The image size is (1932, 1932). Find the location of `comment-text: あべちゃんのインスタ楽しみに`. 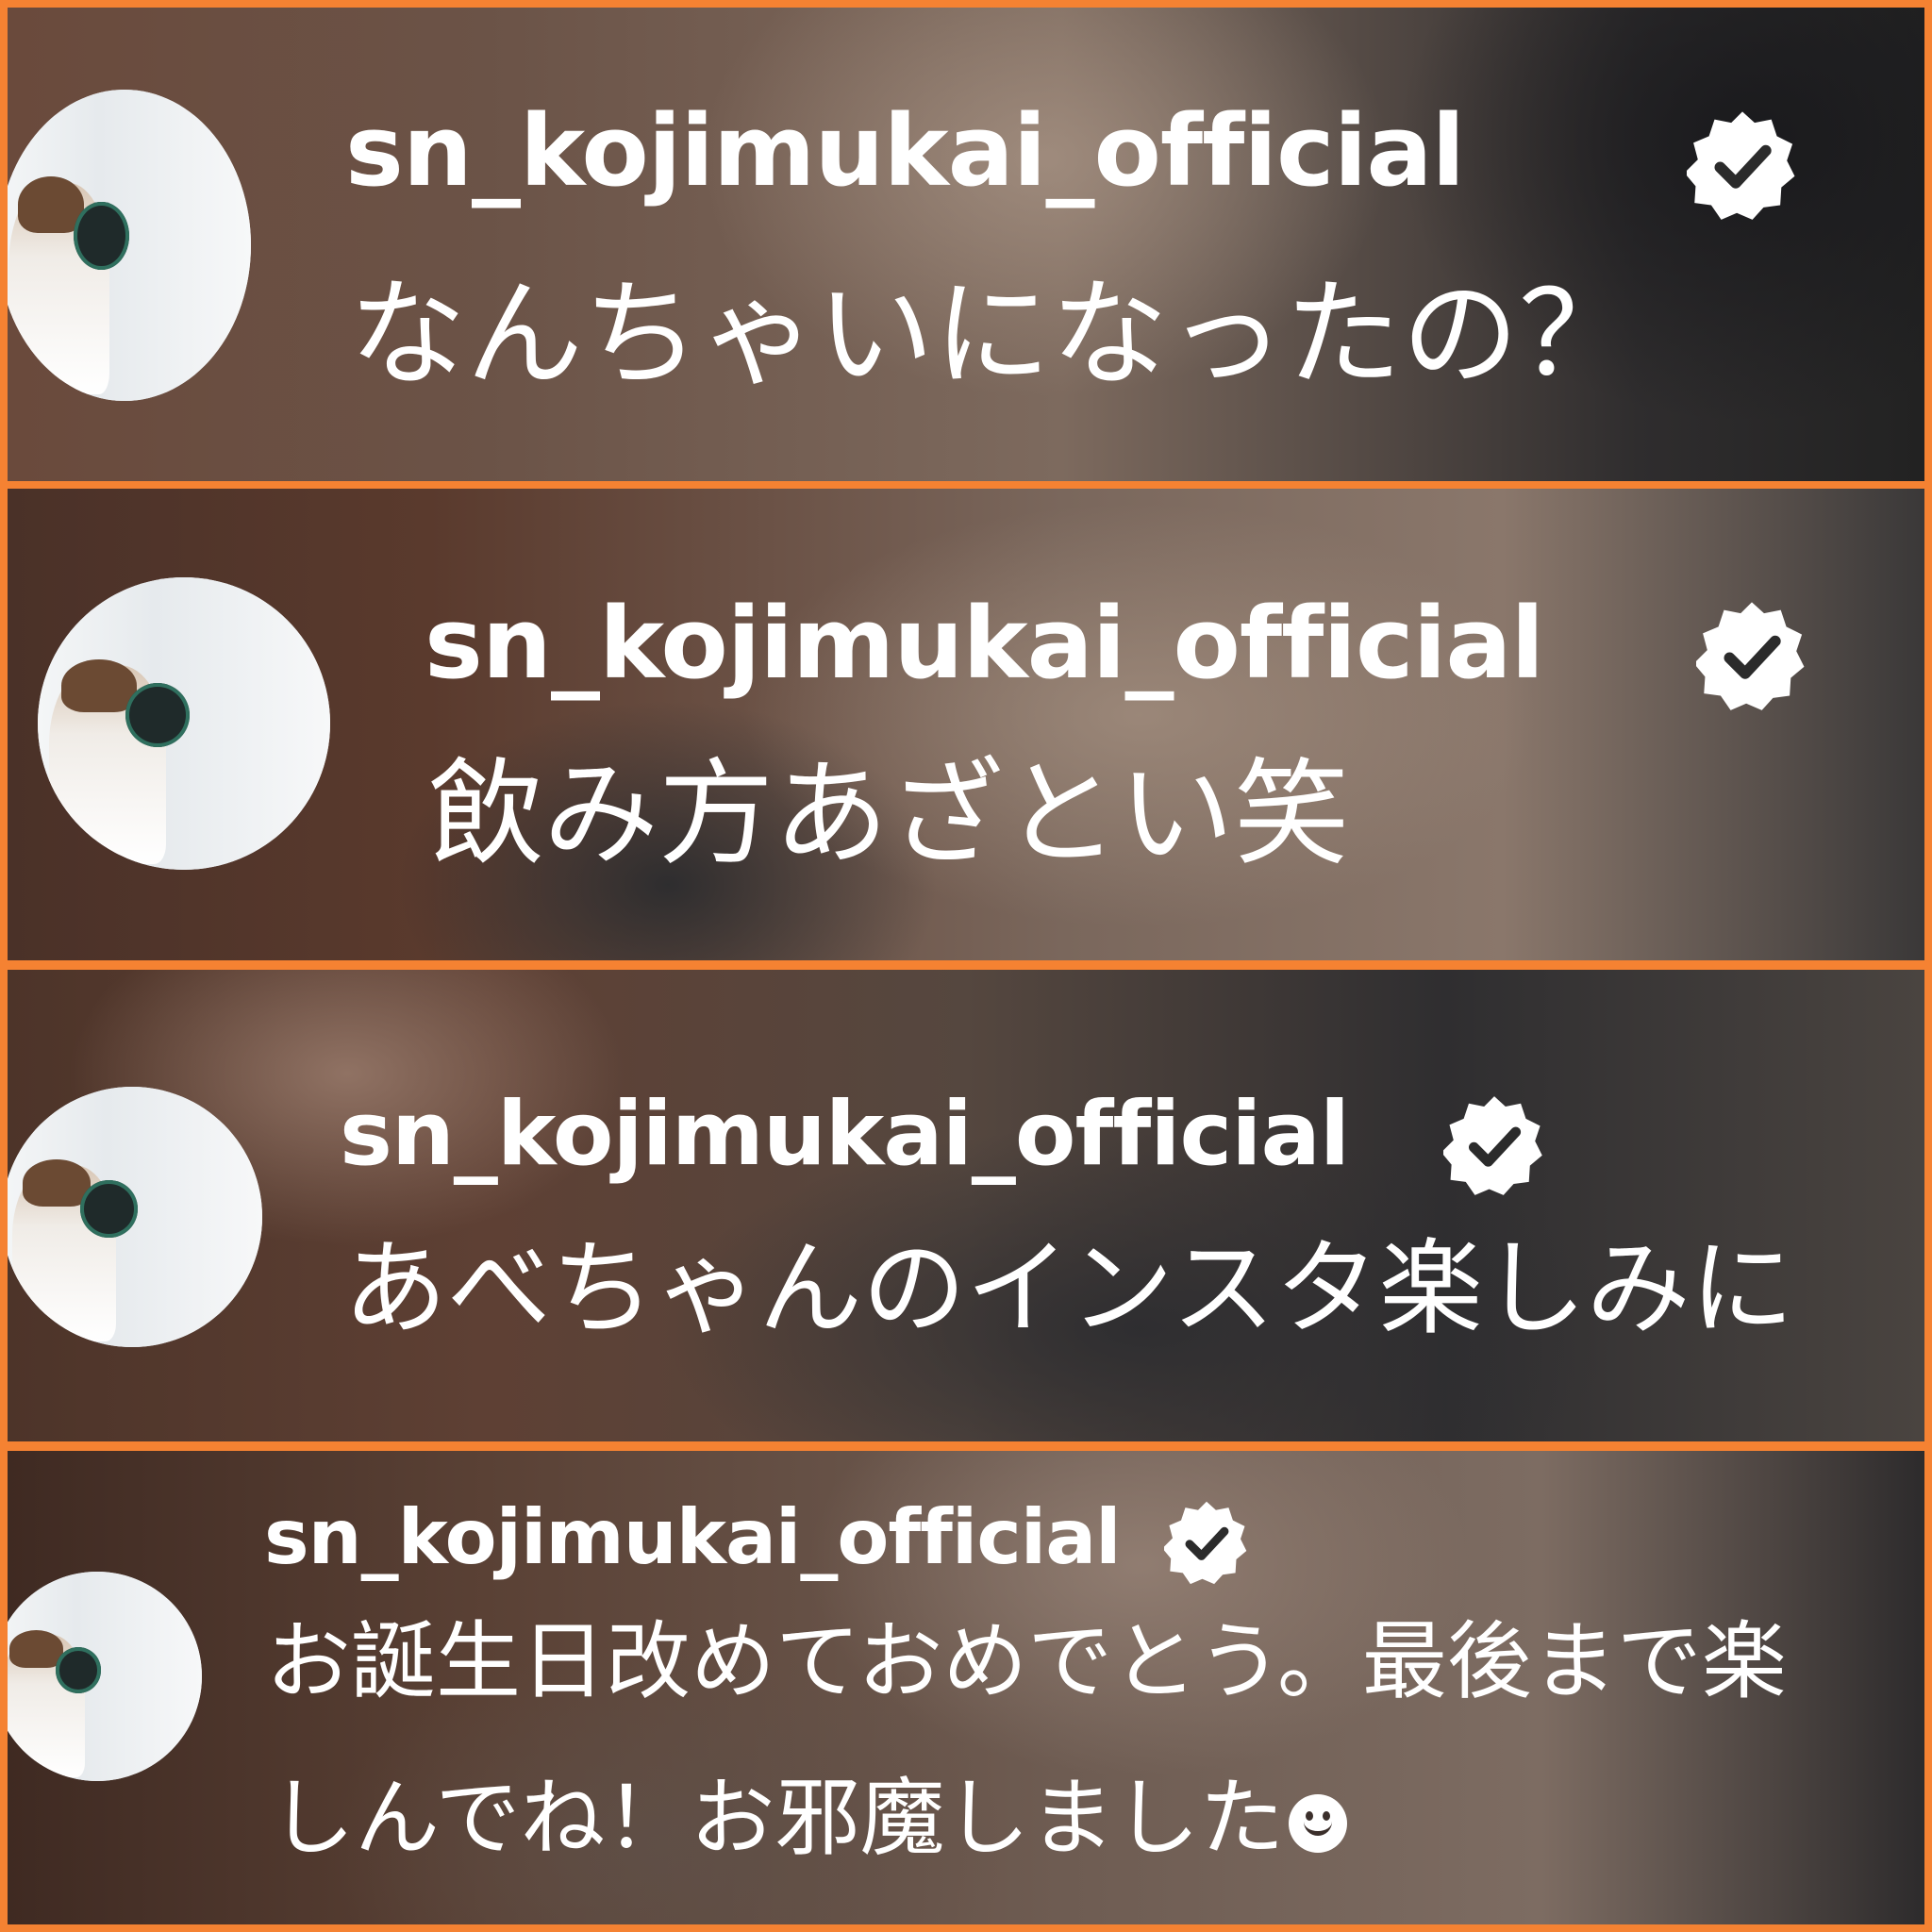

comment-text: あべちゃんのインスタ楽しみに is located at coordinates (1069, 1288).